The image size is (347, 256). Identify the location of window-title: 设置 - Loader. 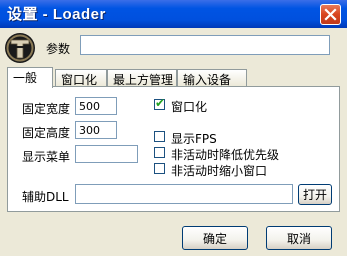
(56, 14).